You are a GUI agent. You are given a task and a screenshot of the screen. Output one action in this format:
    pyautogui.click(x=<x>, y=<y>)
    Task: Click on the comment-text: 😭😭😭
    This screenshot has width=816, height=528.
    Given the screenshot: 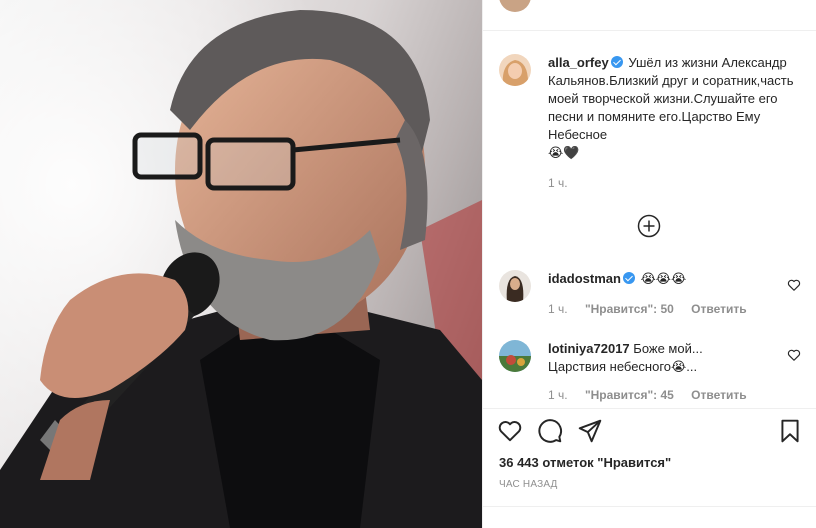 What is the action you would take?
    pyautogui.click(x=663, y=278)
    